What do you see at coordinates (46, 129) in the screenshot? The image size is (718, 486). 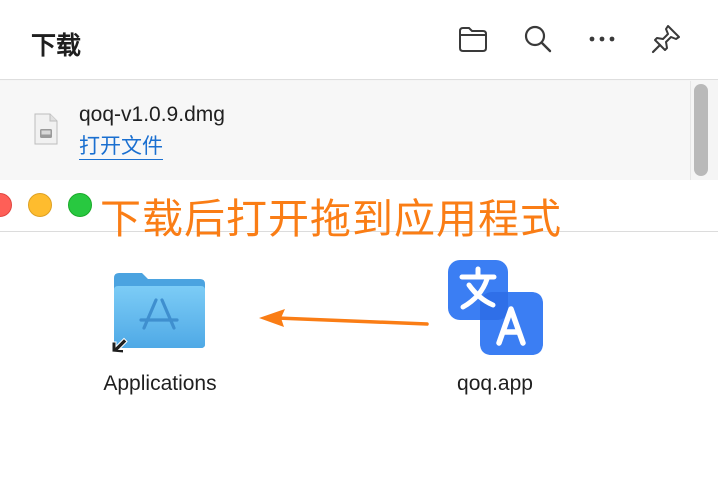 I see `disk-image-icon` at bounding box center [46, 129].